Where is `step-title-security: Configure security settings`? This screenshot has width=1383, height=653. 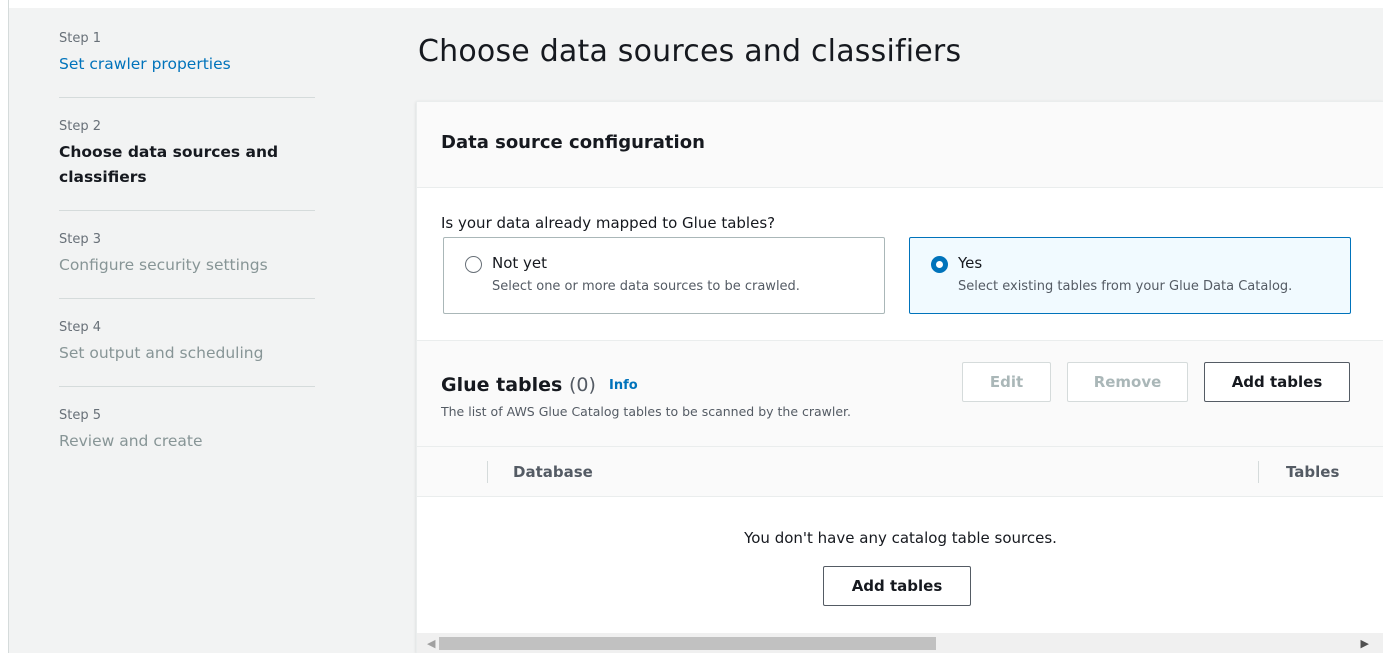
step-title-security: Configure security settings is located at coordinates (163, 265).